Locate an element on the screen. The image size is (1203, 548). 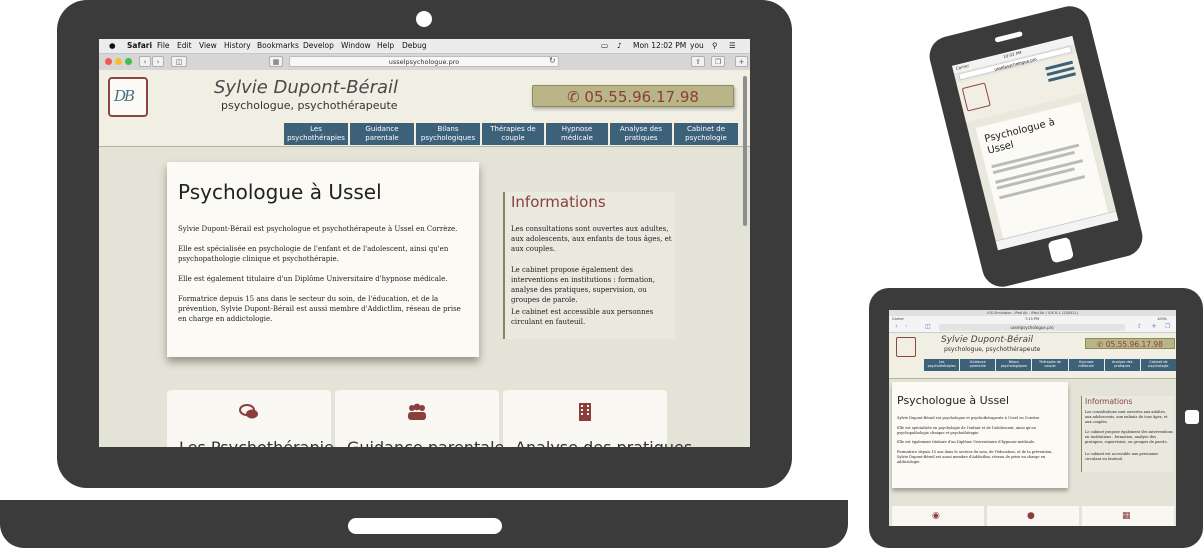
tablet-share-icon: ⇪ is located at coordinates (1139, 326).